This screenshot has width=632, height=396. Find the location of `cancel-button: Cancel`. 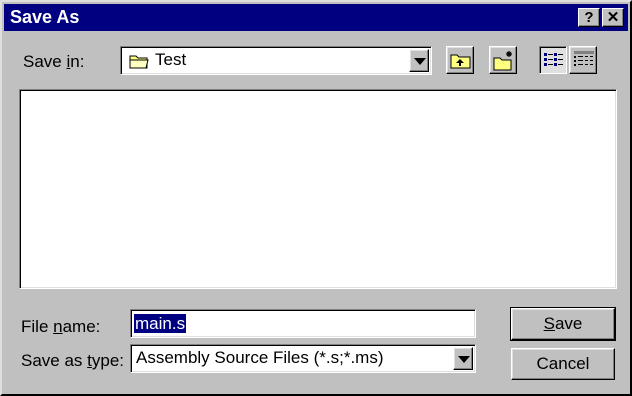

cancel-button: Cancel is located at coordinates (563, 364).